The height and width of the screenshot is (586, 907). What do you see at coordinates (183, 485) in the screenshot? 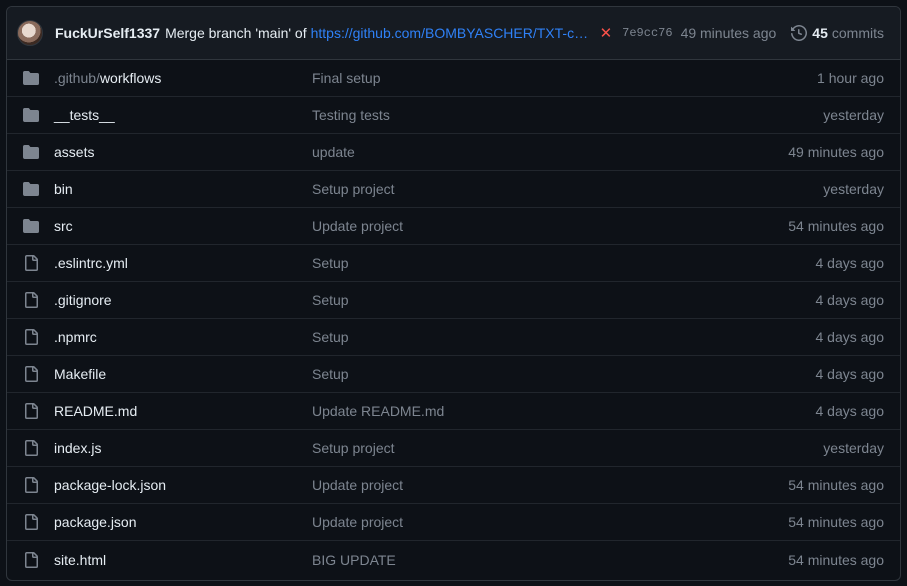
I see `file-name: package-lock.json` at bounding box center [183, 485].